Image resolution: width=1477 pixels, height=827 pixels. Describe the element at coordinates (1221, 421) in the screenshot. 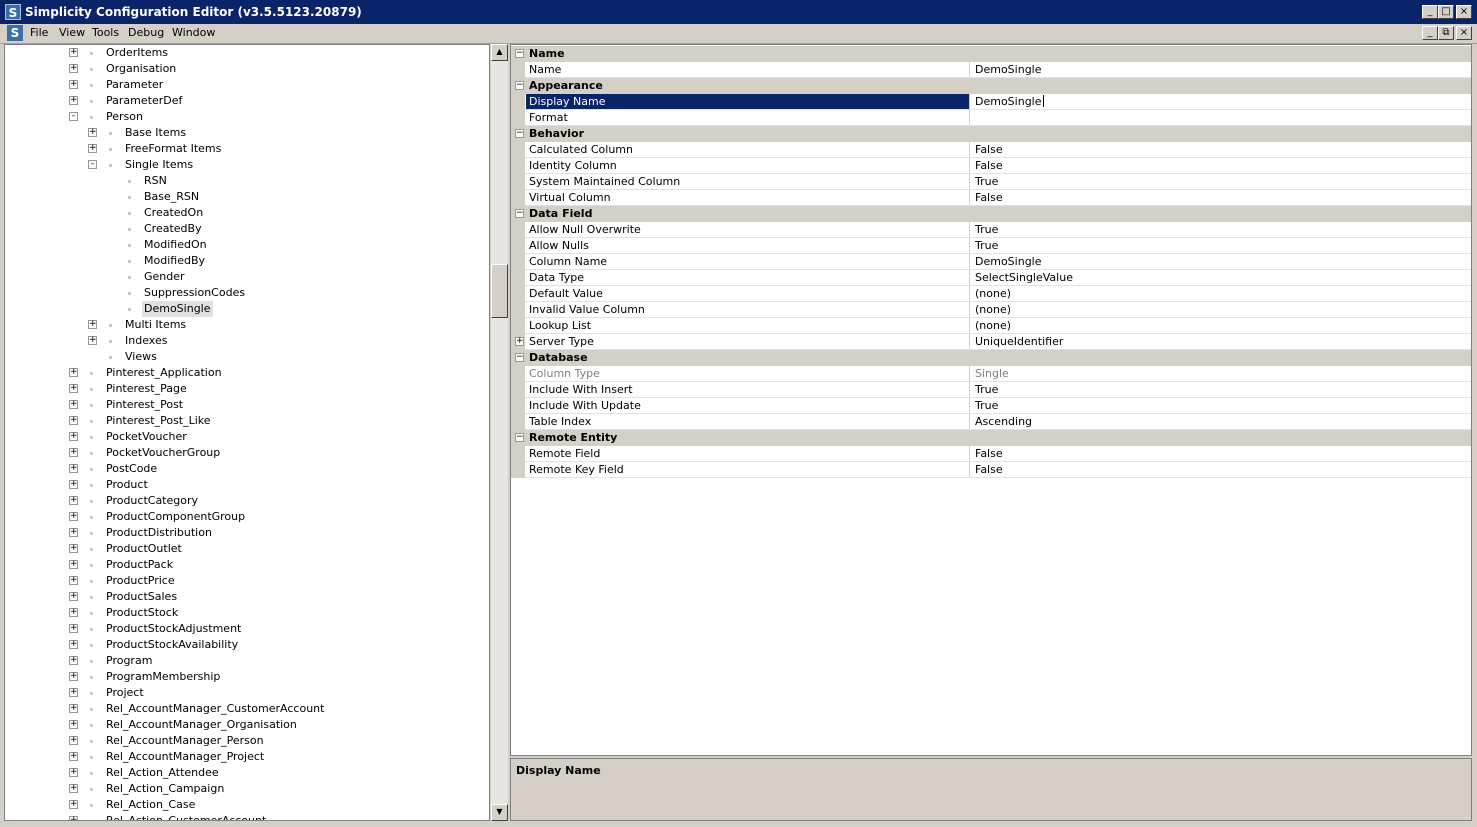

I see `property-value: Ascending` at that location.